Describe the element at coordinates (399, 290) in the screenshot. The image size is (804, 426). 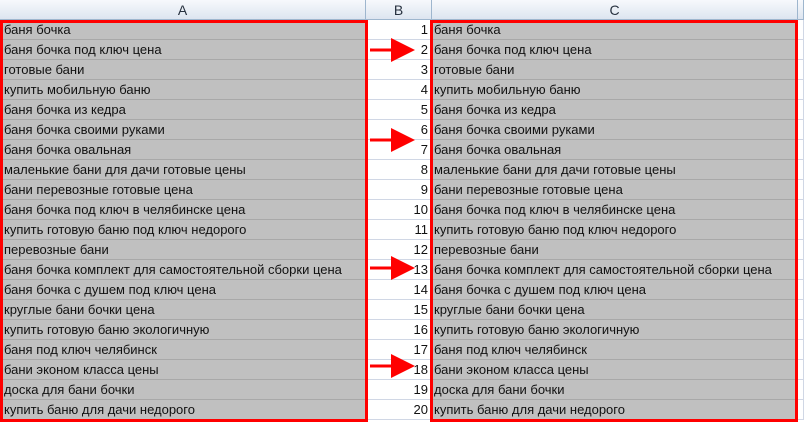
I see `cell-b: 14` at that location.